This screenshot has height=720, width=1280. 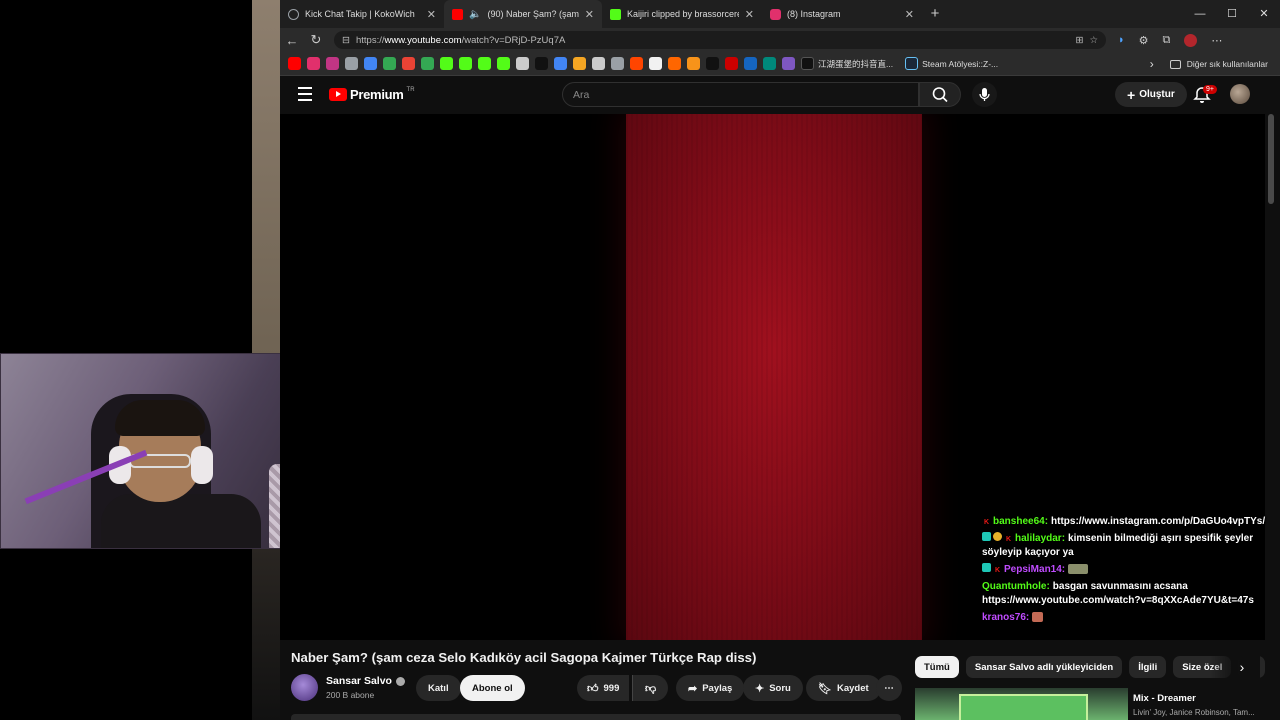 I want to click on tab-instagram: (8) Instagram ✕, so click(x=842, y=14).